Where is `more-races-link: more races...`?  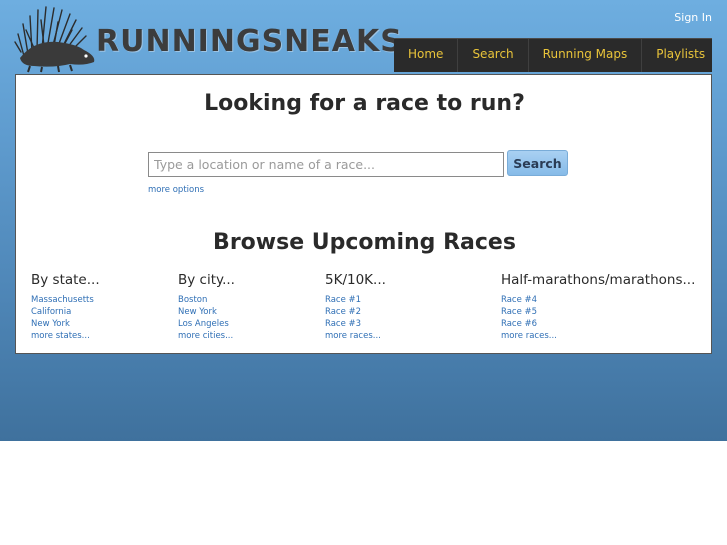
more-races-link: more races... is located at coordinates (355, 336).